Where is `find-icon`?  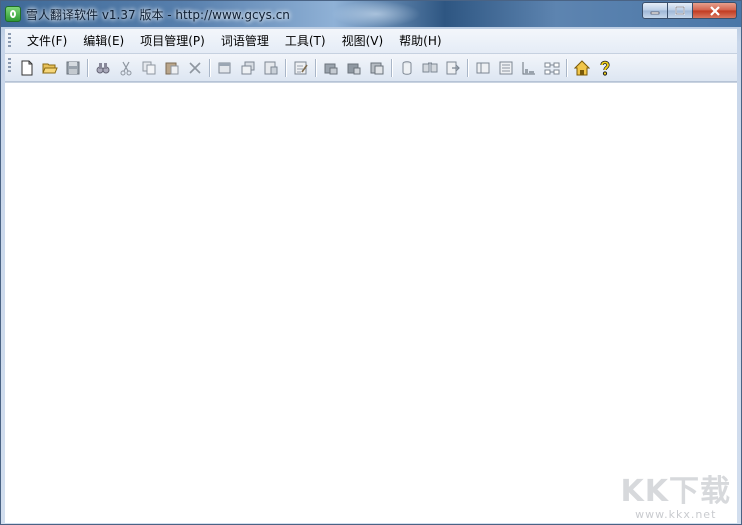 find-icon is located at coordinates (103, 68).